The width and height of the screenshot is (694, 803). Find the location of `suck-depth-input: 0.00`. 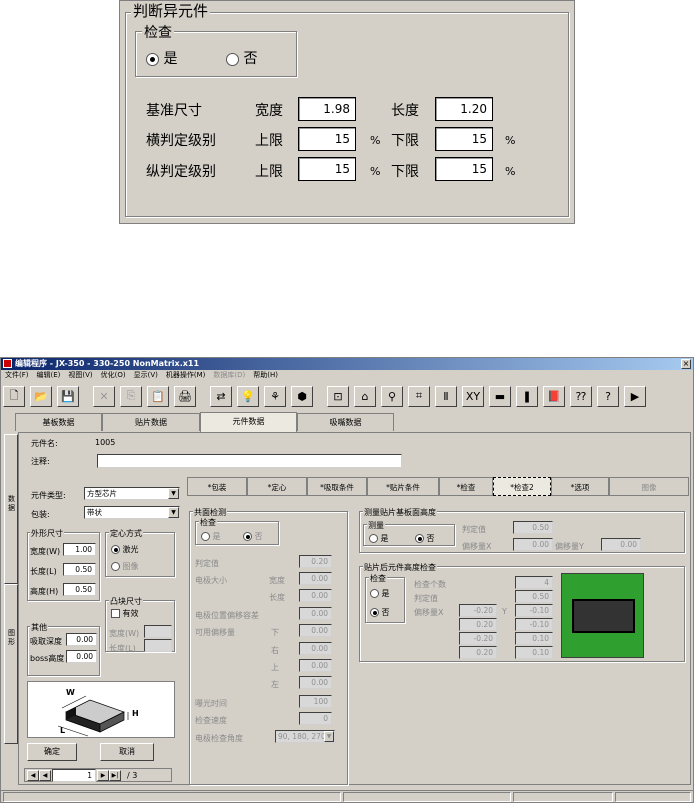

suck-depth-input: 0.00 is located at coordinates (81, 639).